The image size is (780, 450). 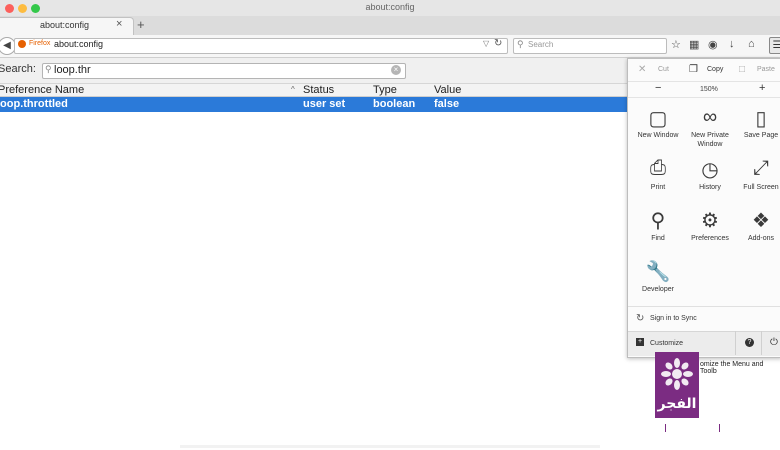 What do you see at coordinates (658, 135) in the screenshot?
I see `new-window-button: New Window` at bounding box center [658, 135].